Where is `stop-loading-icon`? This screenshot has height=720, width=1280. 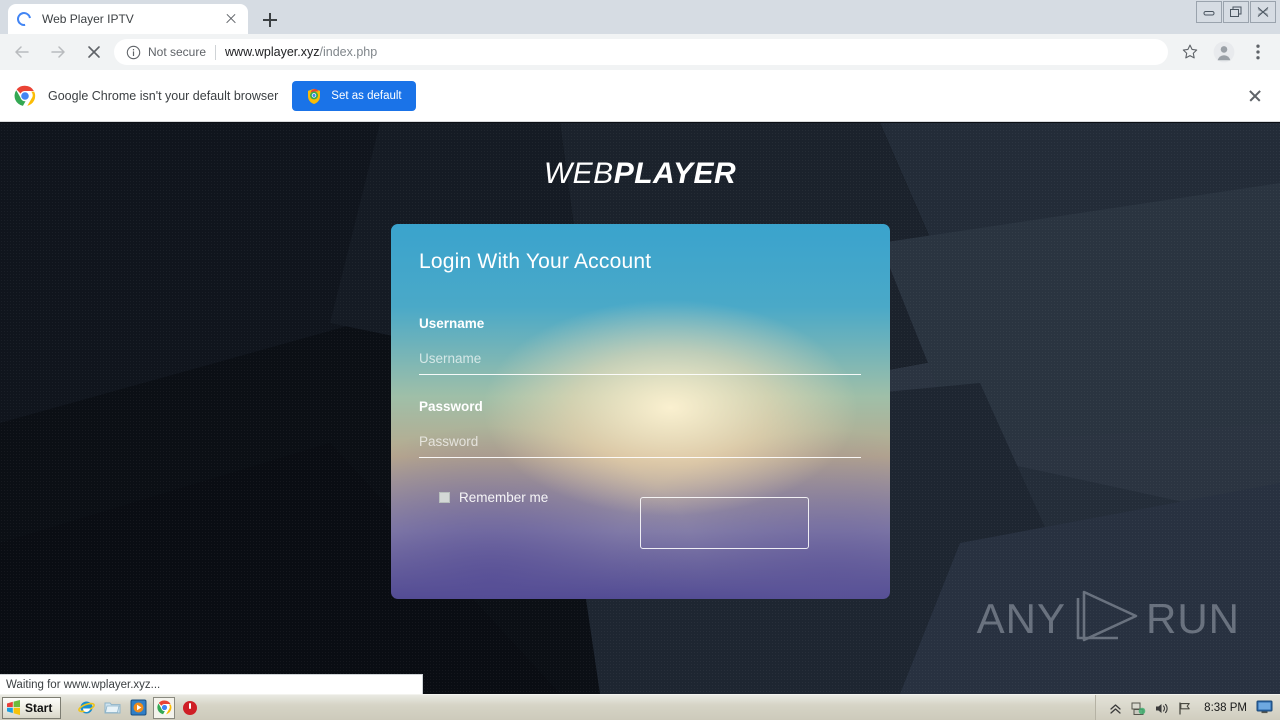
stop-loading-icon is located at coordinates (94, 52).